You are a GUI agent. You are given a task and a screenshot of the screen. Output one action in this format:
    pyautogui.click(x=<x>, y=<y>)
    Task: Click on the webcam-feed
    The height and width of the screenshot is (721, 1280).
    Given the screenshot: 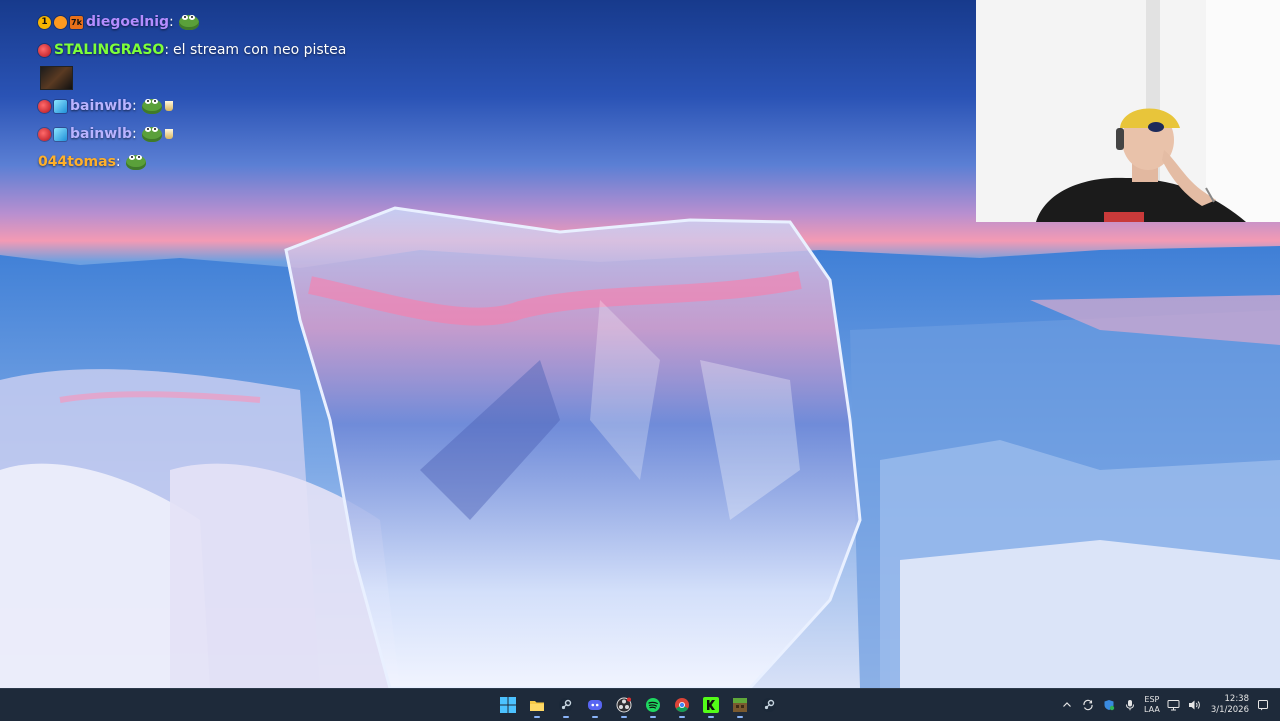 What is the action you would take?
    pyautogui.click(x=1128, y=111)
    